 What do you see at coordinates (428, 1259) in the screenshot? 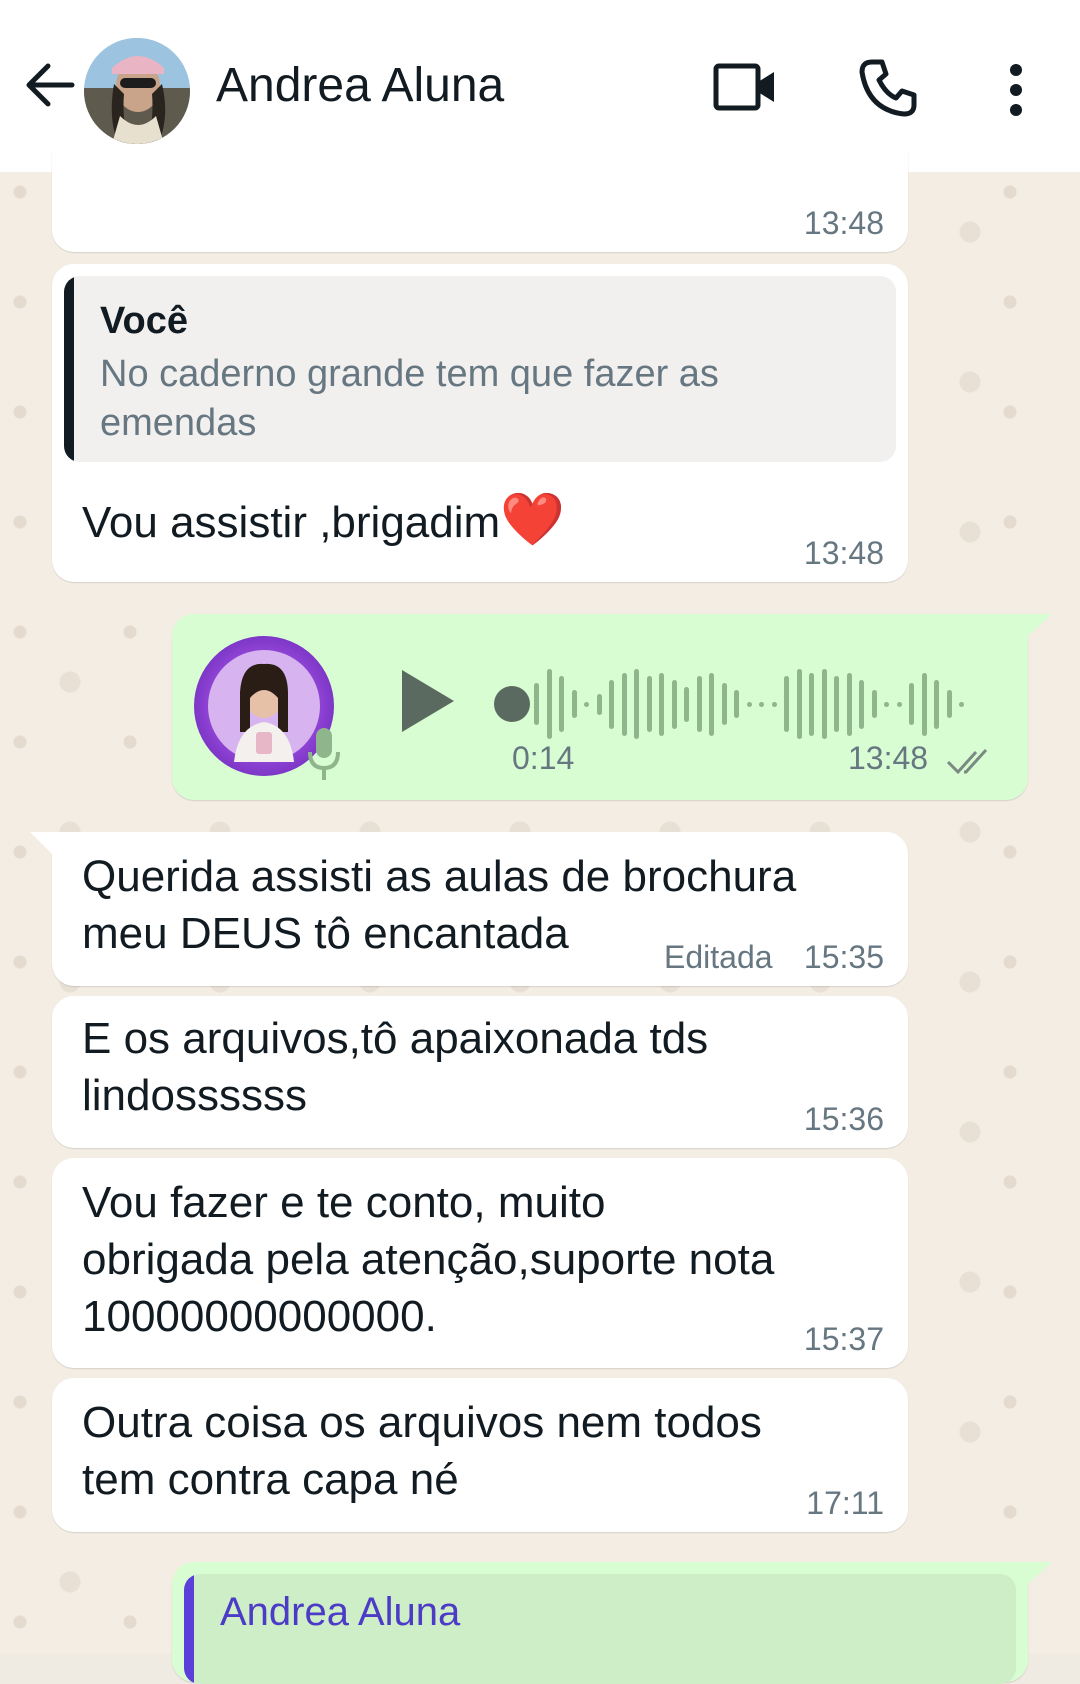
I see `message-line: obrigada pela atenção,suporte nota` at bounding box center [428, 1259].